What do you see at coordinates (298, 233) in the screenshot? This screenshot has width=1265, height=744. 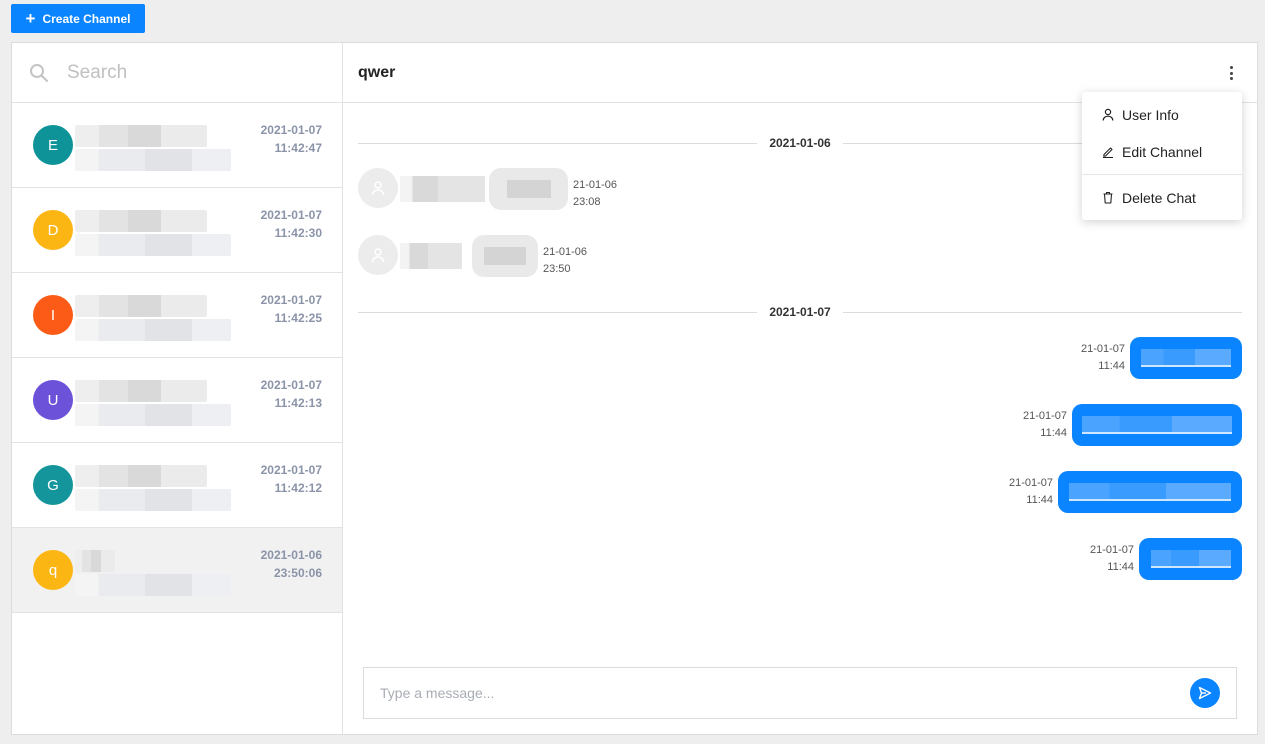 I see `channel-time: 11:42:30` at bounding box center [298, 233].